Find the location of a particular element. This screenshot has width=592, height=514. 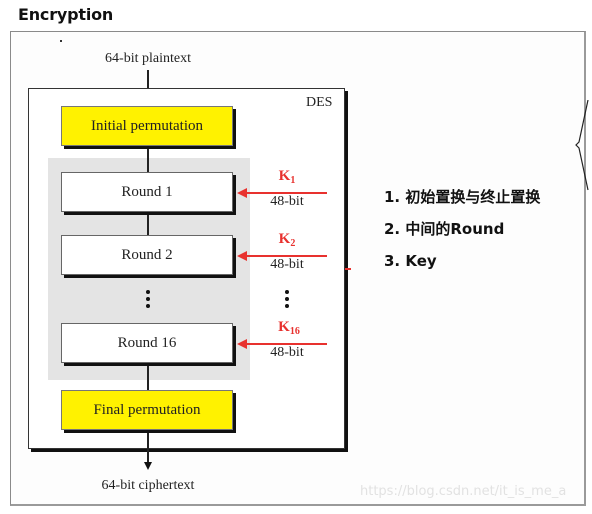

round-box-16: Round 16 is located at coordinates (147, 343).